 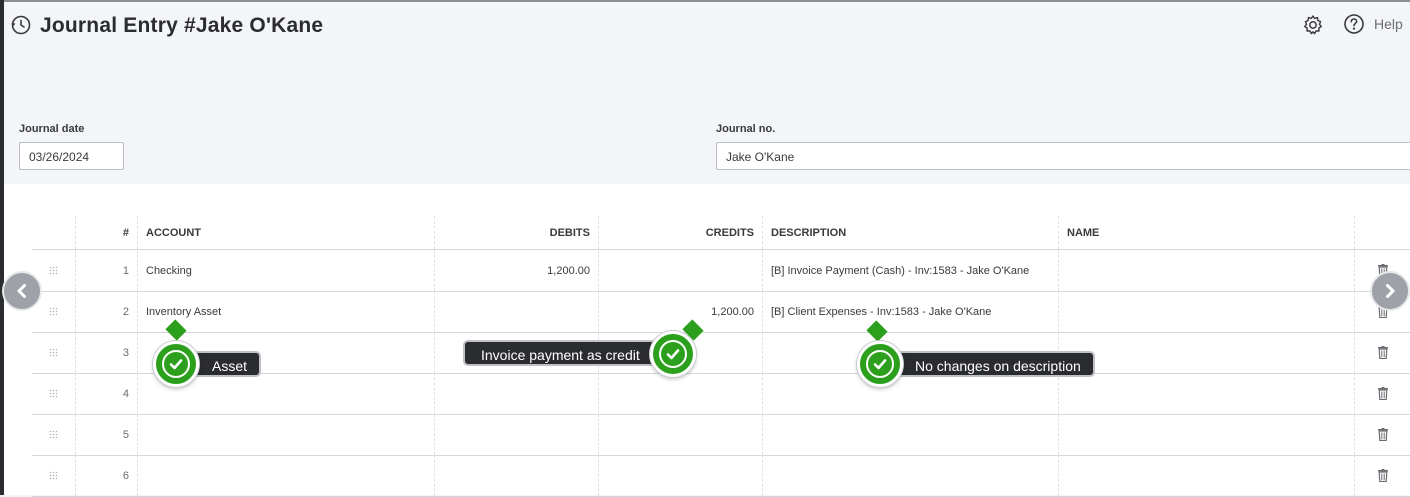 I want to click on column-header-account: ACCOUNT, so click(x=286, y=232).